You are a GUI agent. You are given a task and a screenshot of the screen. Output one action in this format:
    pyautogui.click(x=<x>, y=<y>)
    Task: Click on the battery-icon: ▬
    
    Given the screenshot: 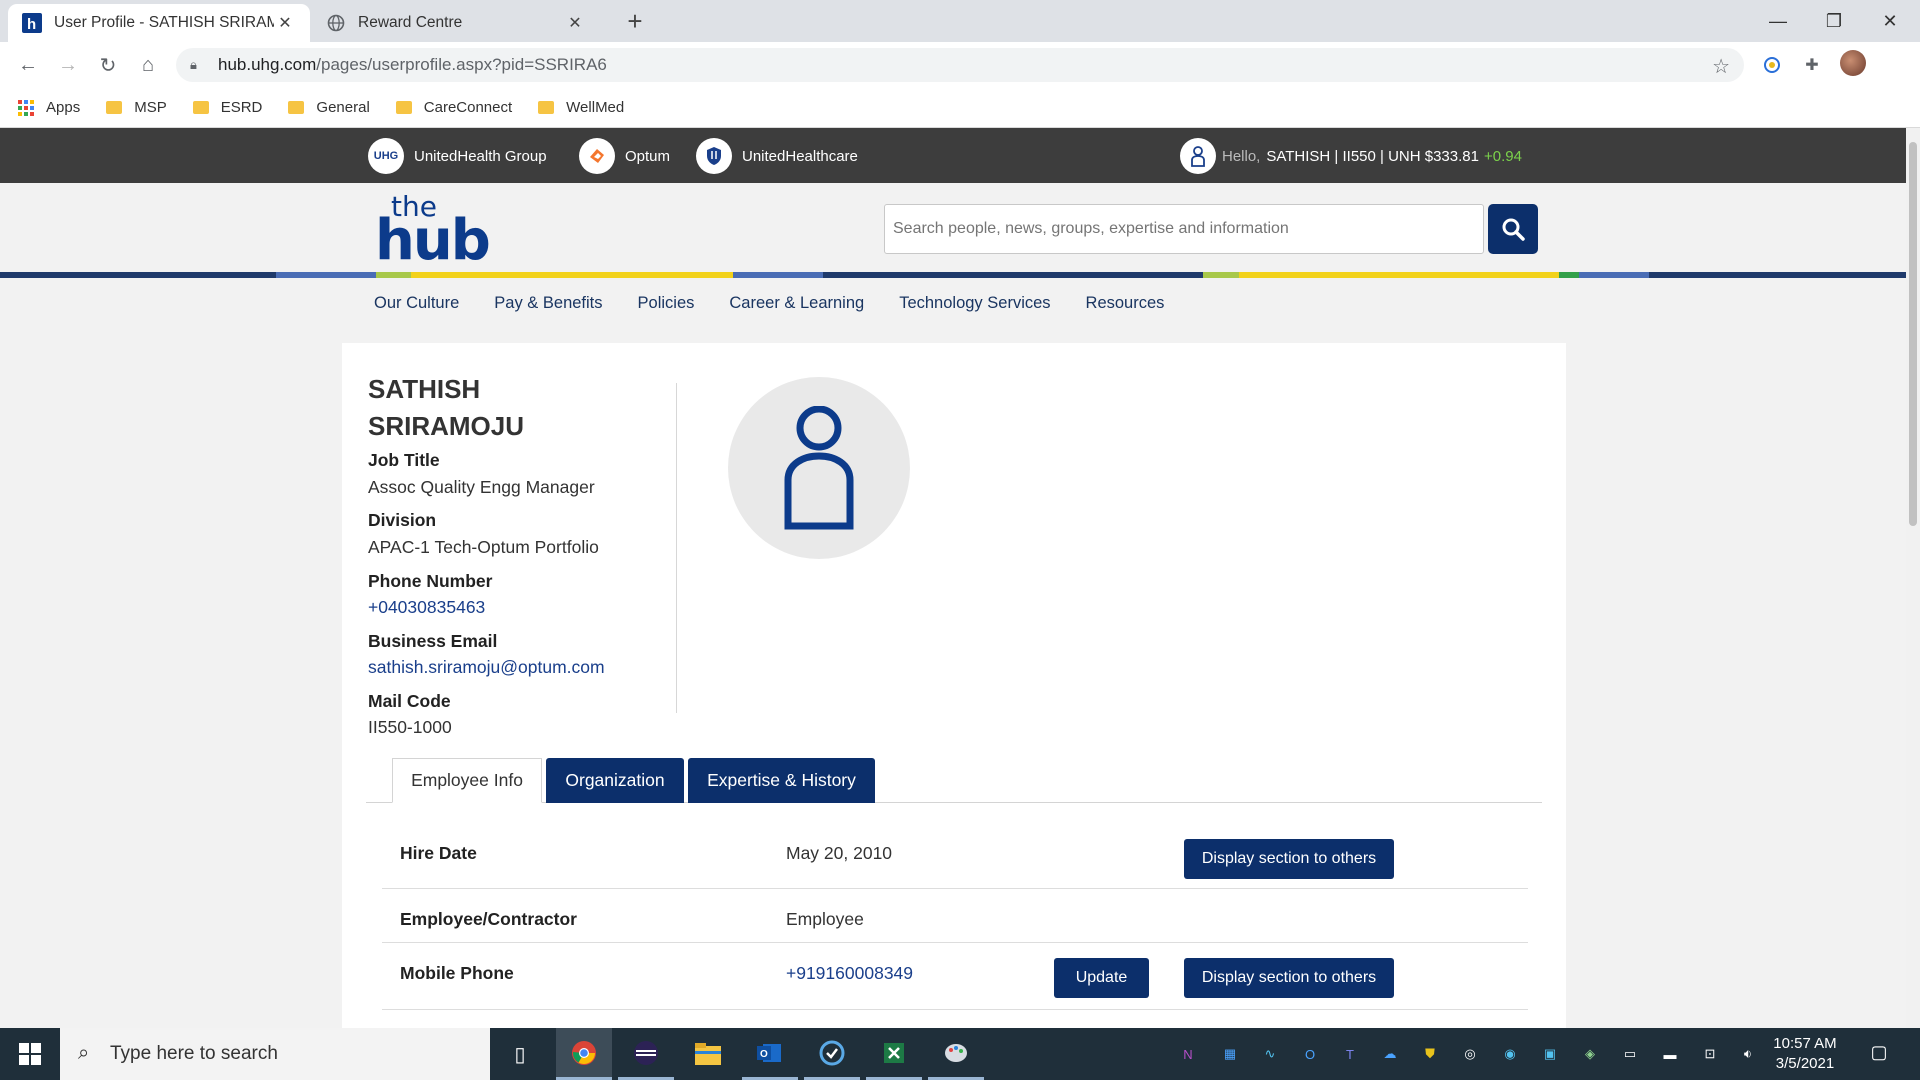 What is the action you would take?
    pyautogui.click(x=1670, y=1054)
    